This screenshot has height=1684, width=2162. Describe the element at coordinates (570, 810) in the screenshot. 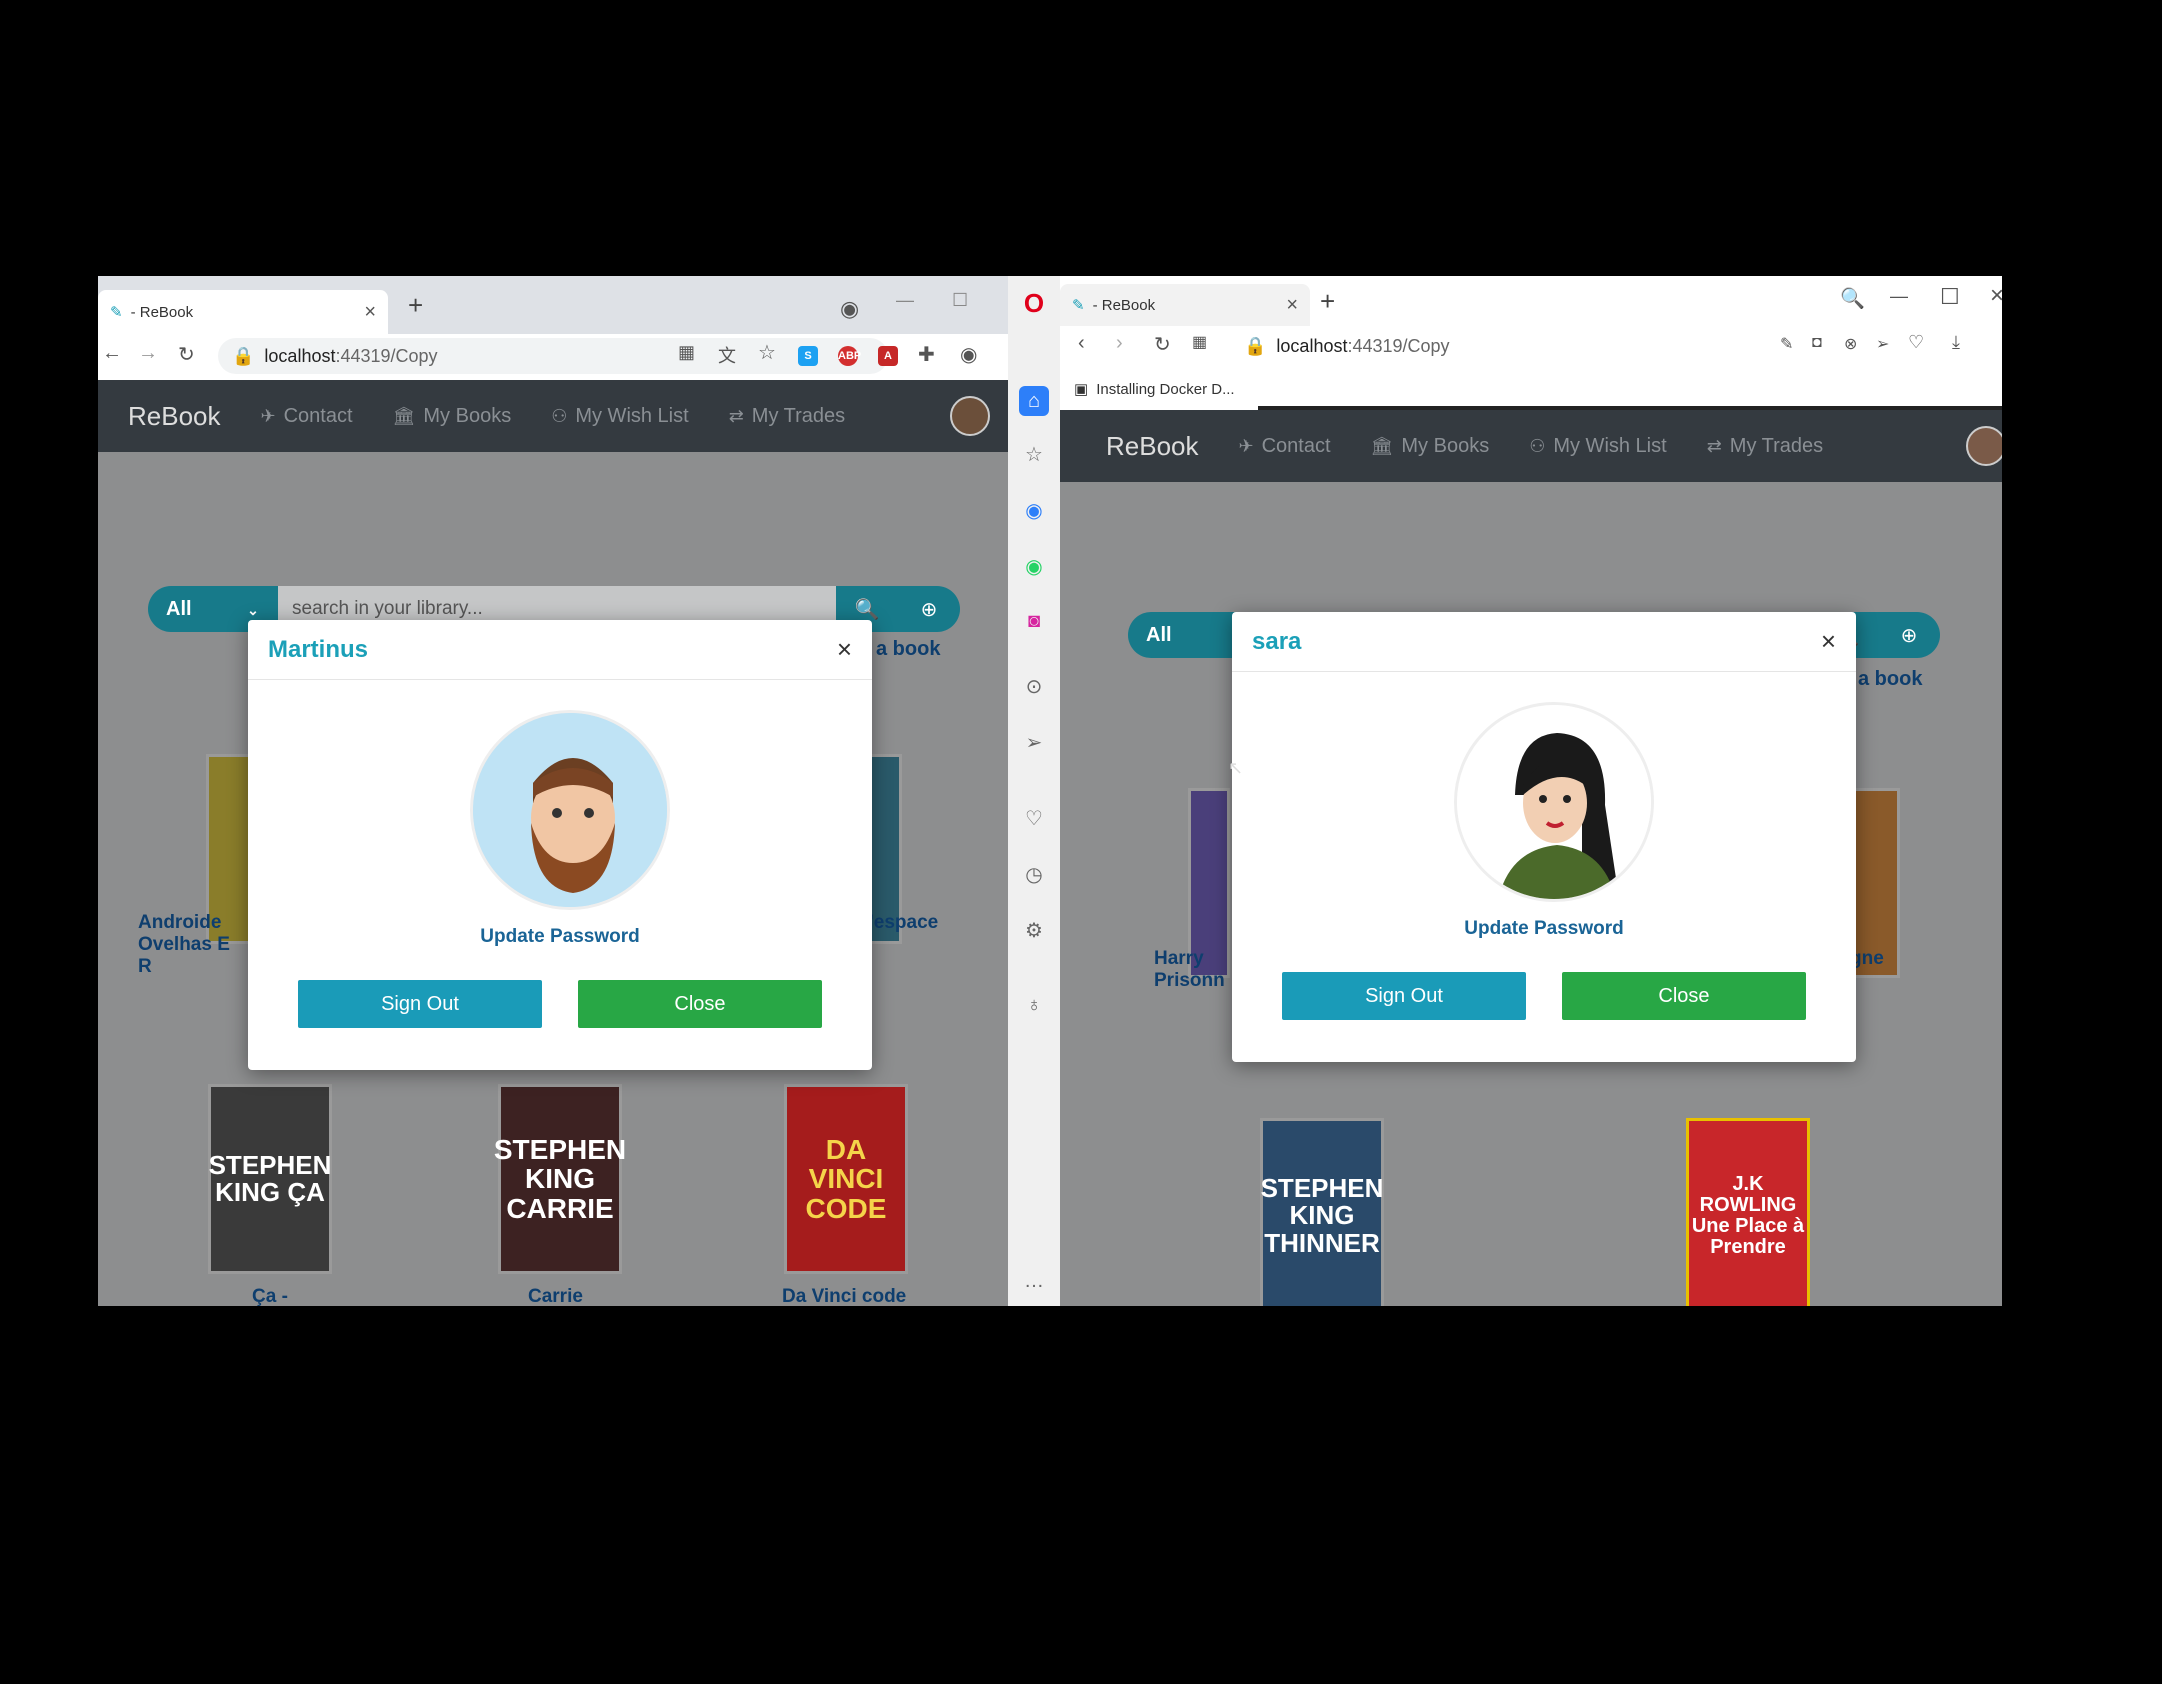

I see `male-avatar-icon` at that location.